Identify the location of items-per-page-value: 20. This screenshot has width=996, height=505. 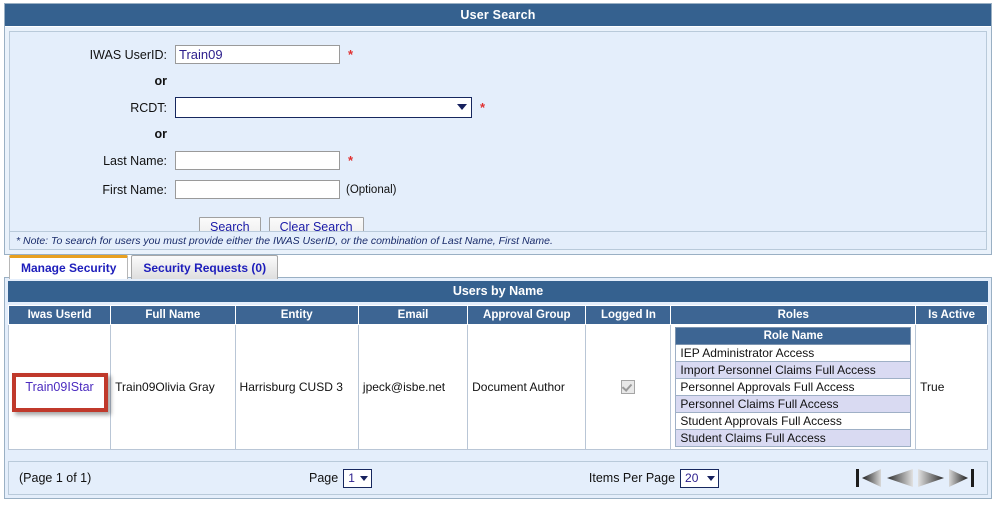
(692, 478).